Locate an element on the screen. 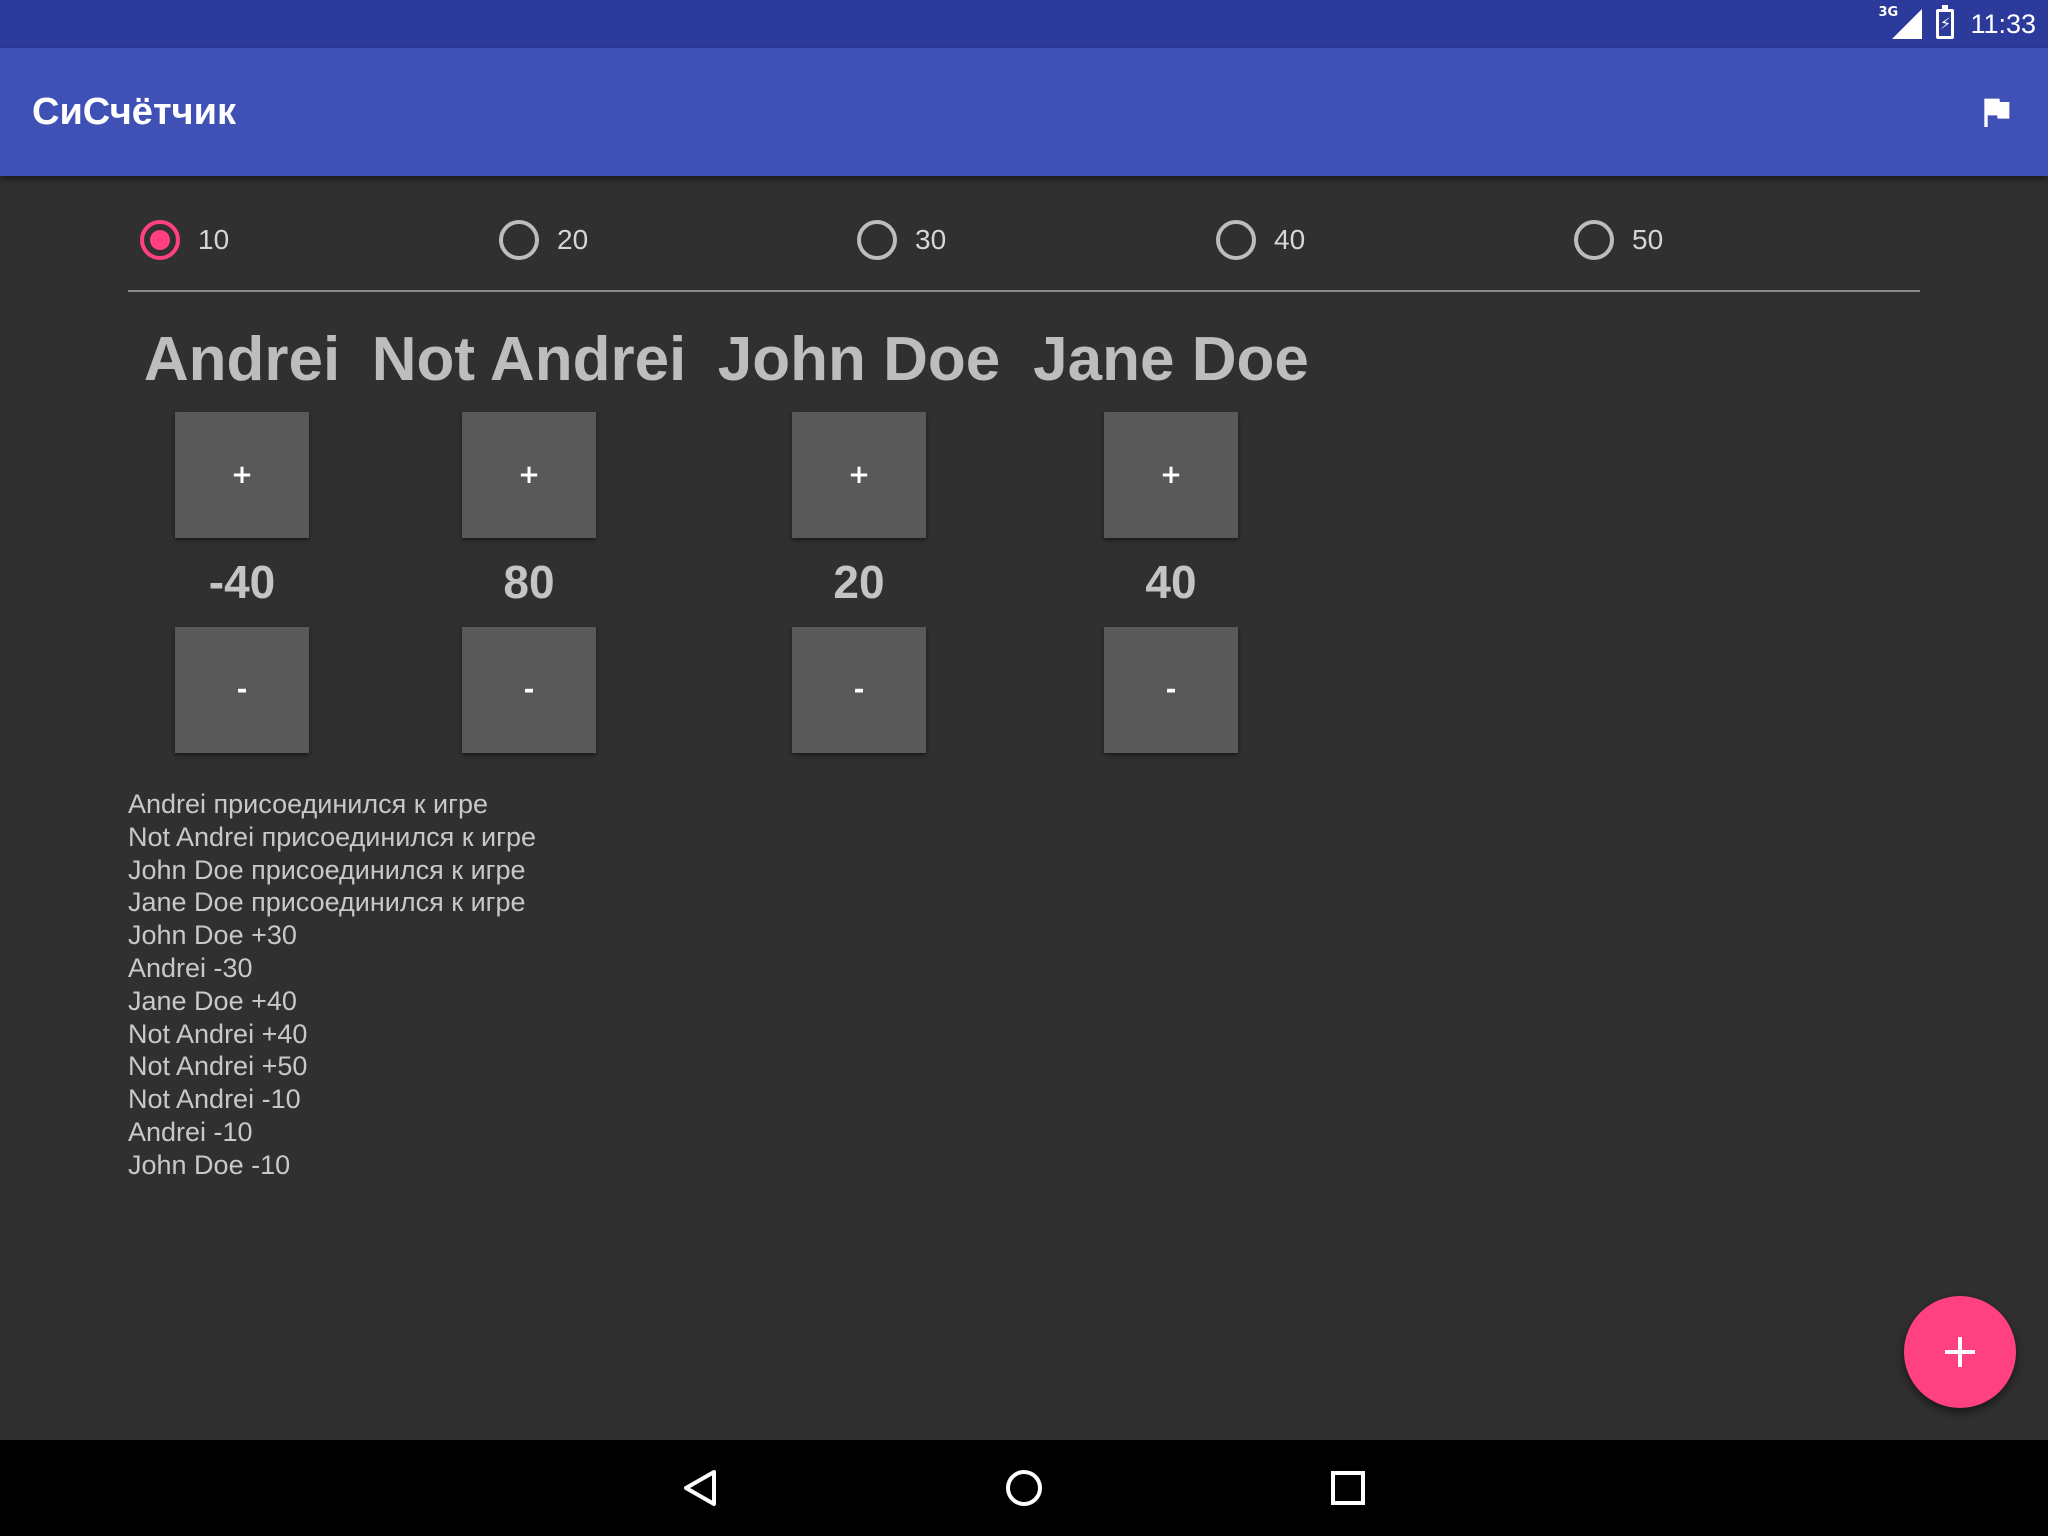 Image resolution: width=2048 pixels, height=1536 pixels. log-entry: John Doe присоединился к игре is located at coordinates (327, 869).